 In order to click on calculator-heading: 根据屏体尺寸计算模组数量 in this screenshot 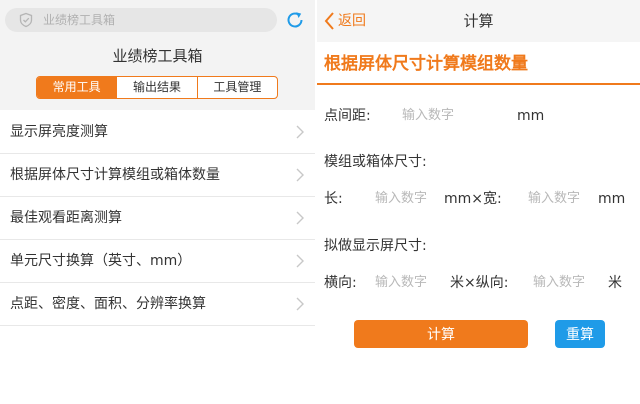, I will do `click(426, 64)`.